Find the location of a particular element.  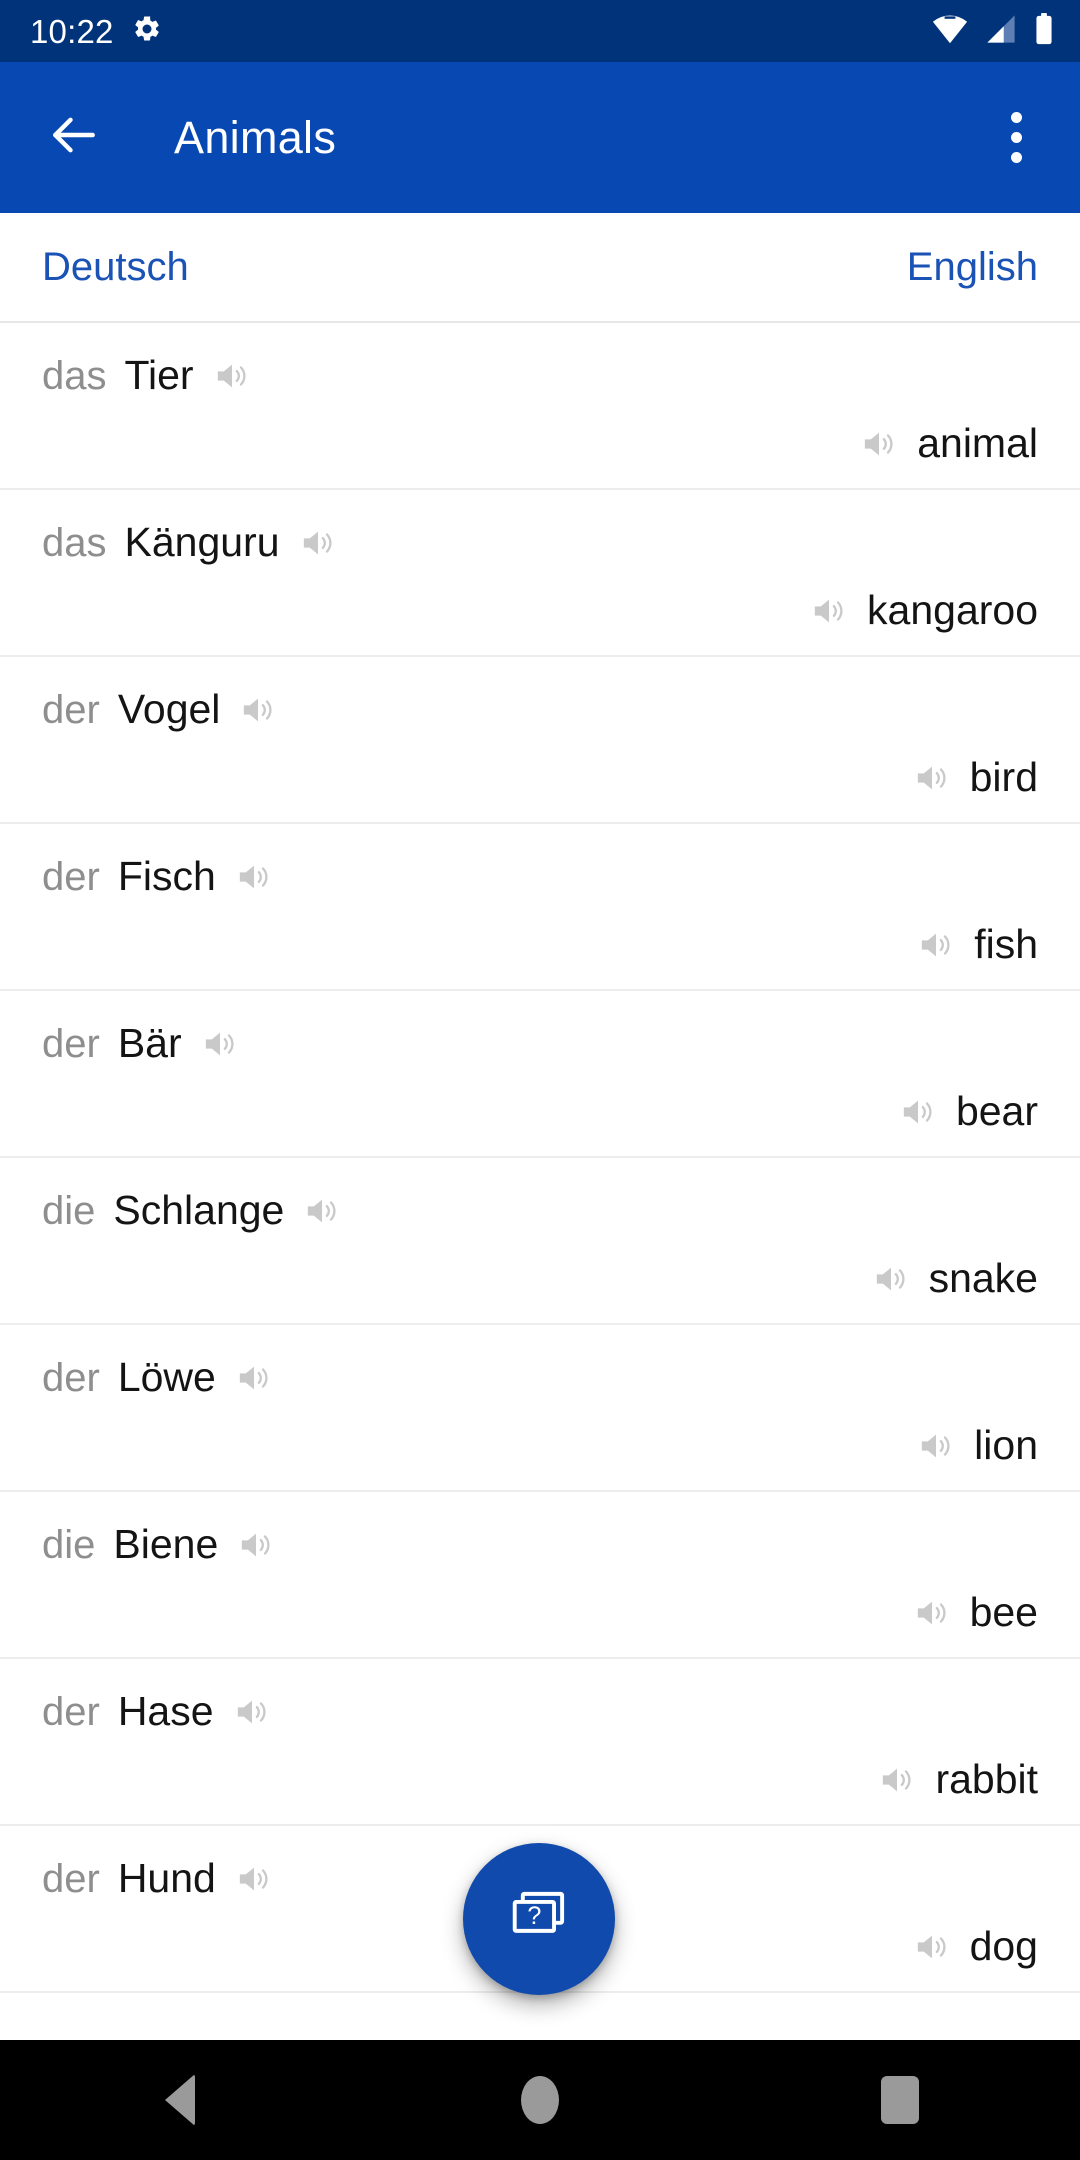

flashcards-question-icon: ? is located at coordinates (539, 1919).